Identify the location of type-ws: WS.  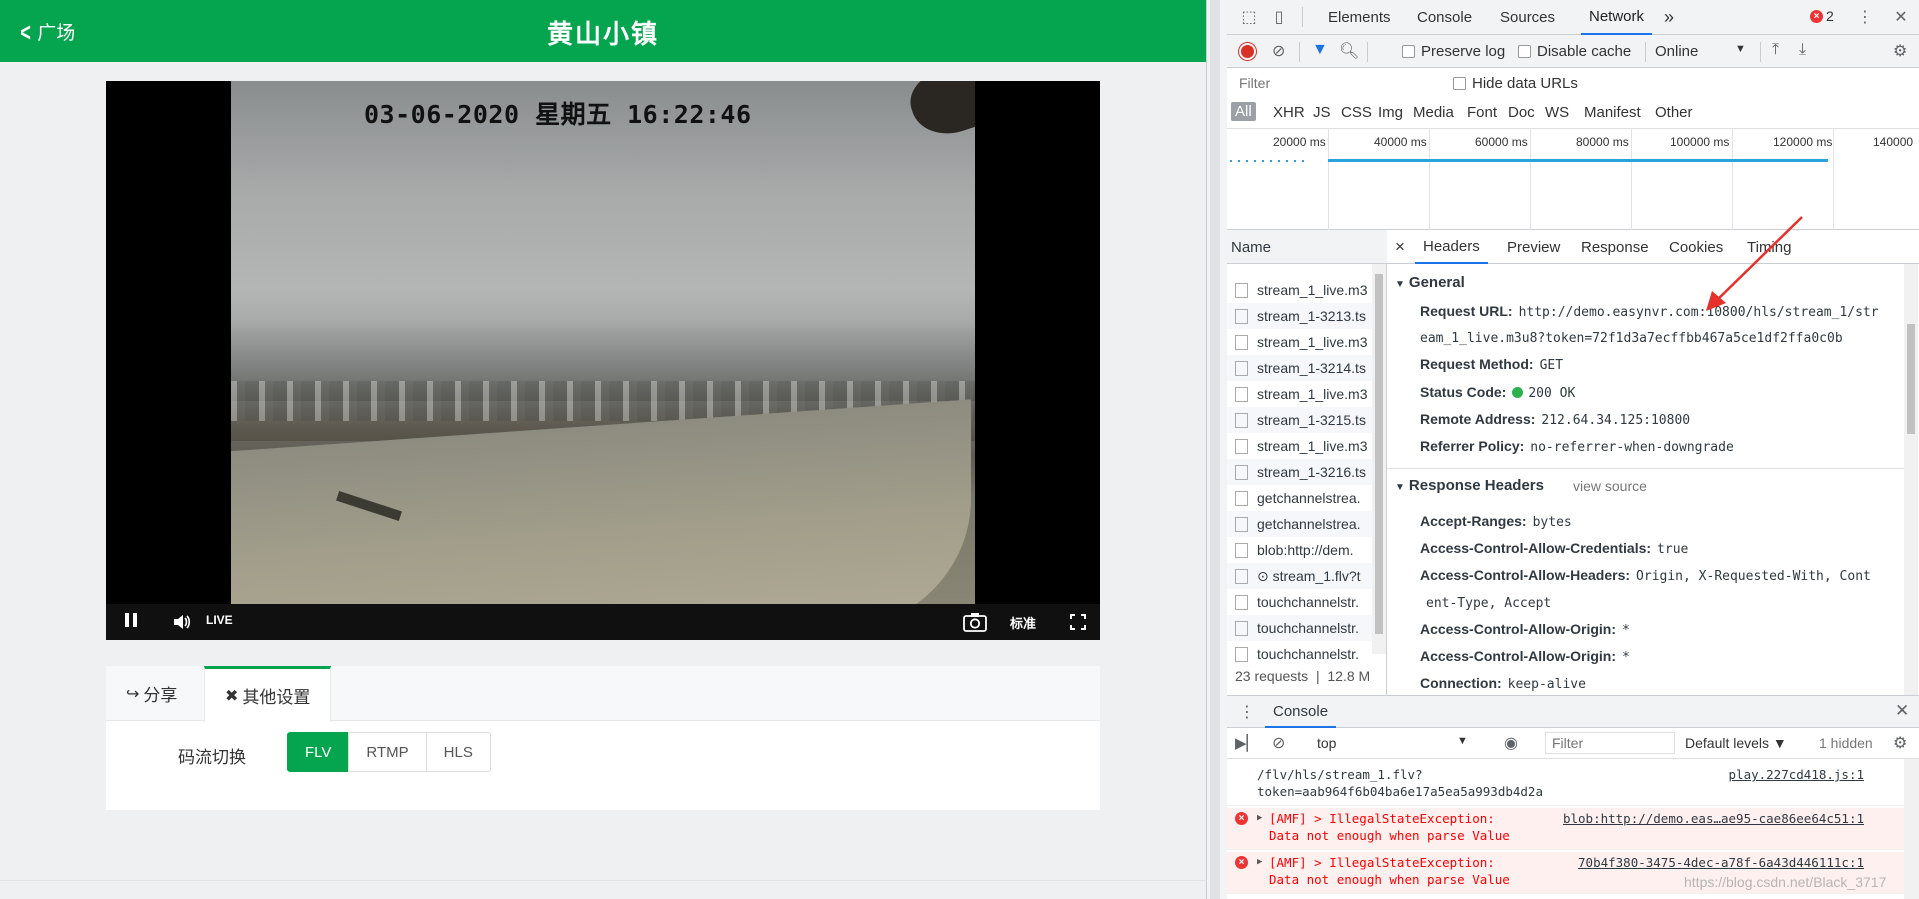
(1557, 112).